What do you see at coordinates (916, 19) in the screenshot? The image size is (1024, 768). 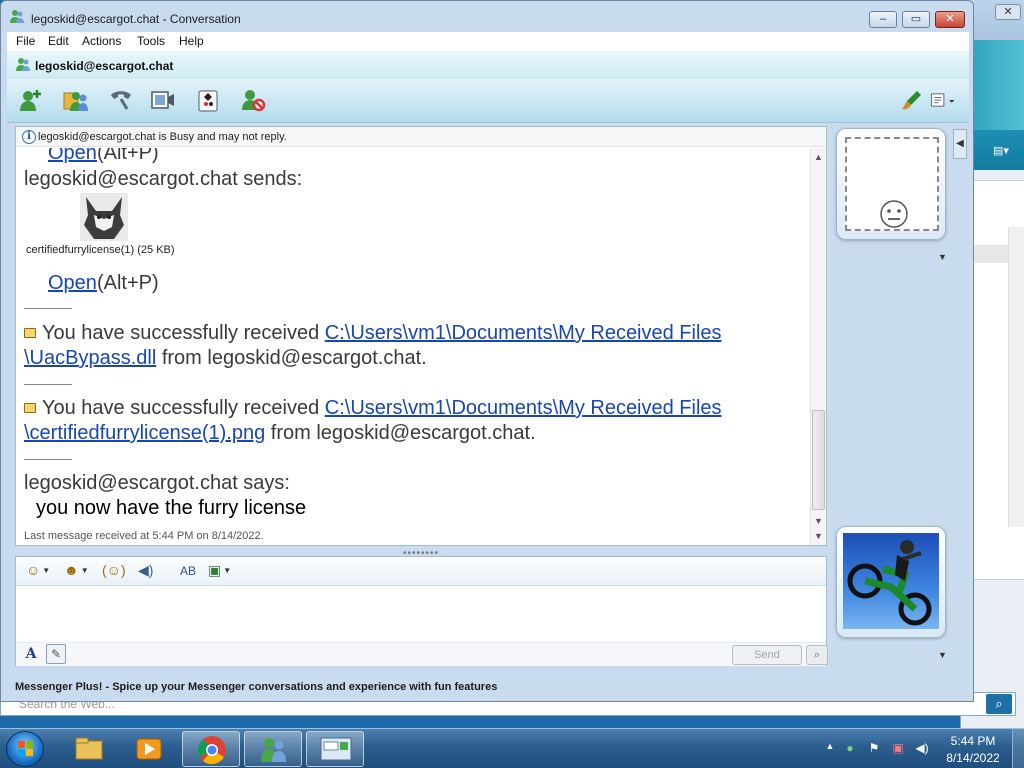 I see `maximize-button: ▭` at bounding box center [916, 19].